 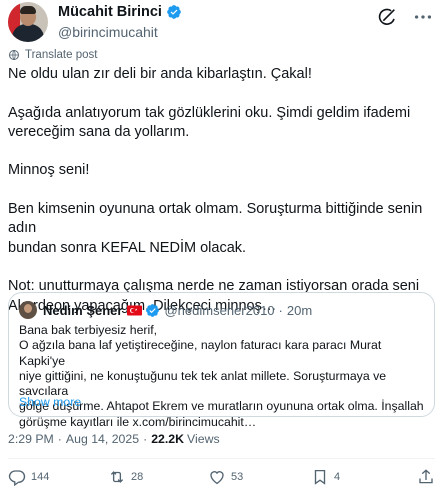 What do you see at coordinates (125, 477) in the screenshot?
I see `repost-button: 28` at bounding box center [125, 477].